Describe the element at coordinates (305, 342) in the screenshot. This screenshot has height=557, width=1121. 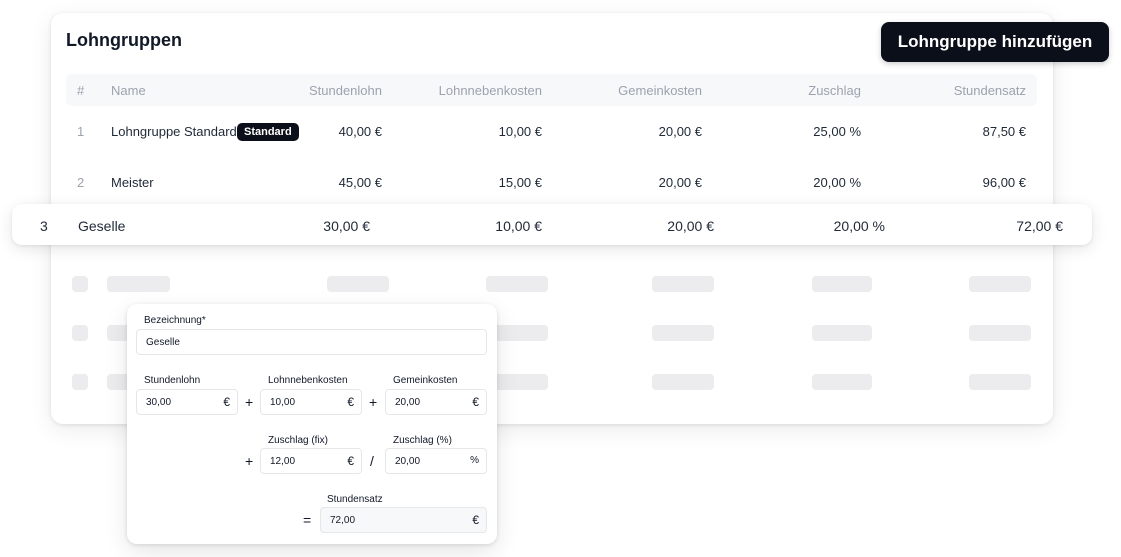
I see `bezeichnung-input` at that location.